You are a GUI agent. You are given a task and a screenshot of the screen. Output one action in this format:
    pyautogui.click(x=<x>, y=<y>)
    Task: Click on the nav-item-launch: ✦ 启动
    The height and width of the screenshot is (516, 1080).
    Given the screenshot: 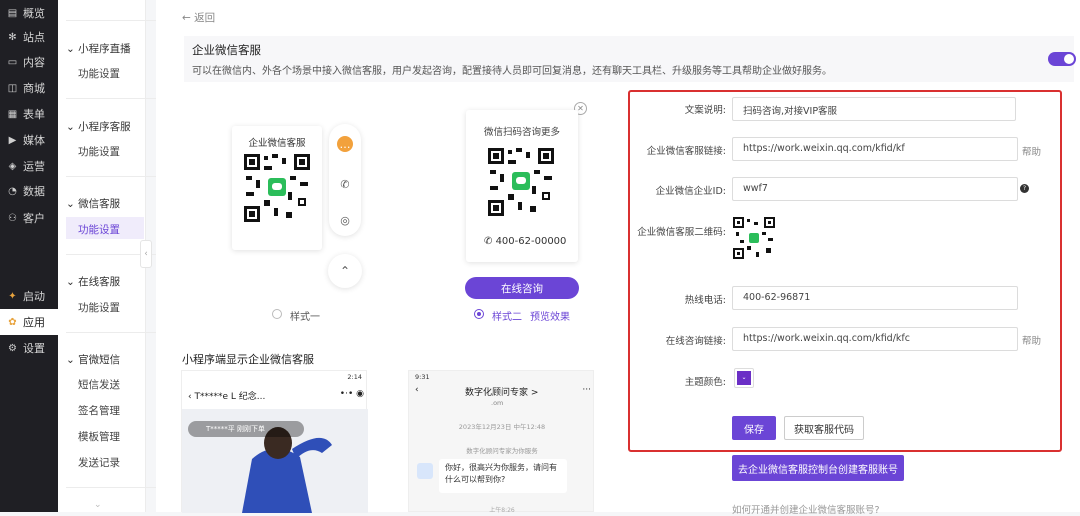 What is the action you would take?
    pyautogui.click(x=29, y=296)
    